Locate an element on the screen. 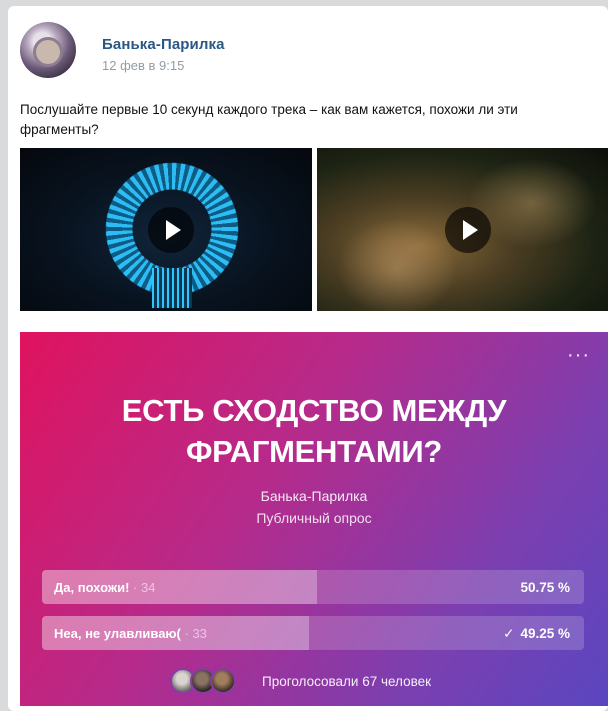 This screenshot has width=608, height=711. poll-option-count: · 33 is located at coordinates (195, 633).